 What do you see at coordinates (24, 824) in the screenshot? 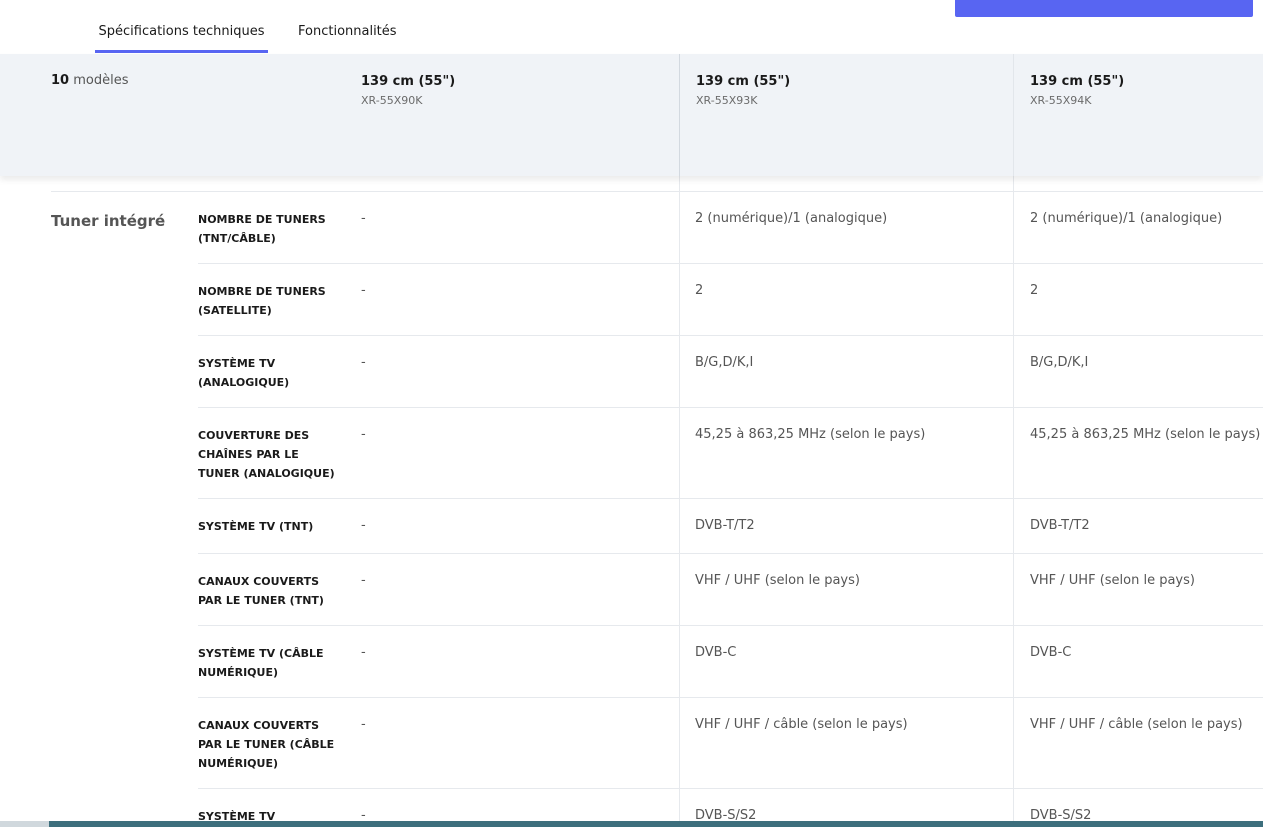
I see `start-button` at bounding box center [24, 824].